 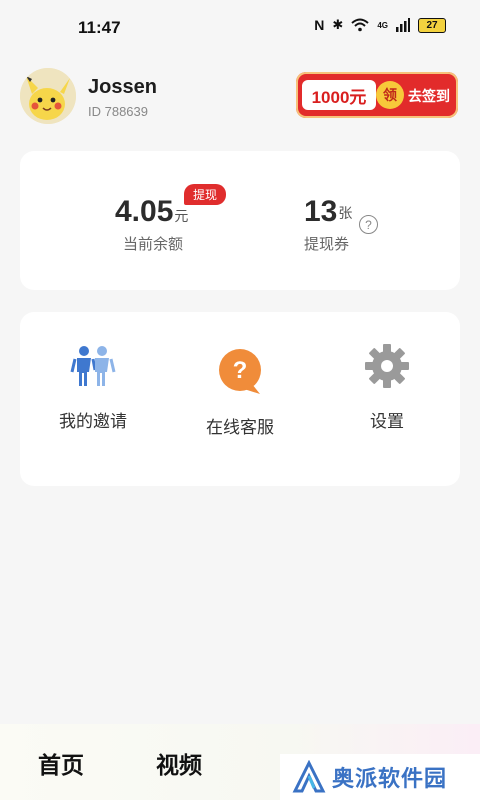 I want to click on status-time: 11:47, so click(x=99, y=27).